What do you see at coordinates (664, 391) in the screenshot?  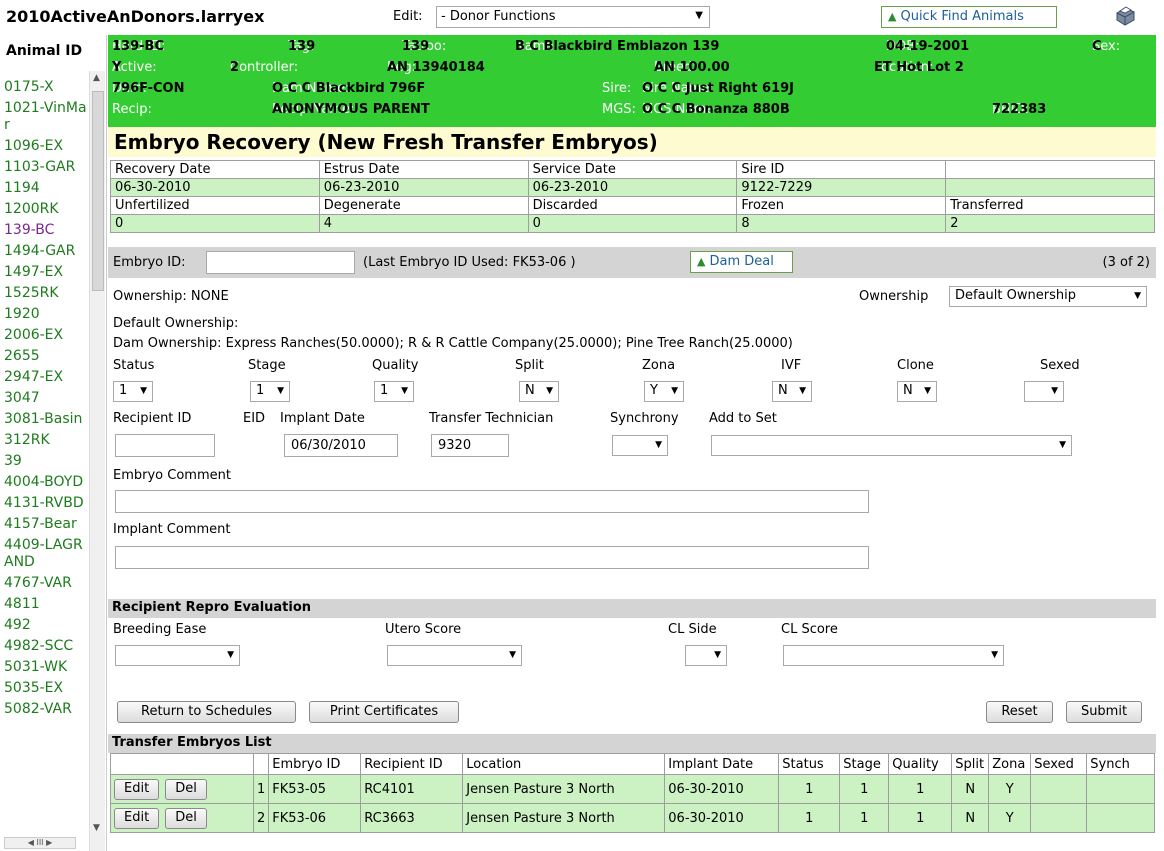 I see `zona-select: Y ▼` at bounding box center [664, 391].